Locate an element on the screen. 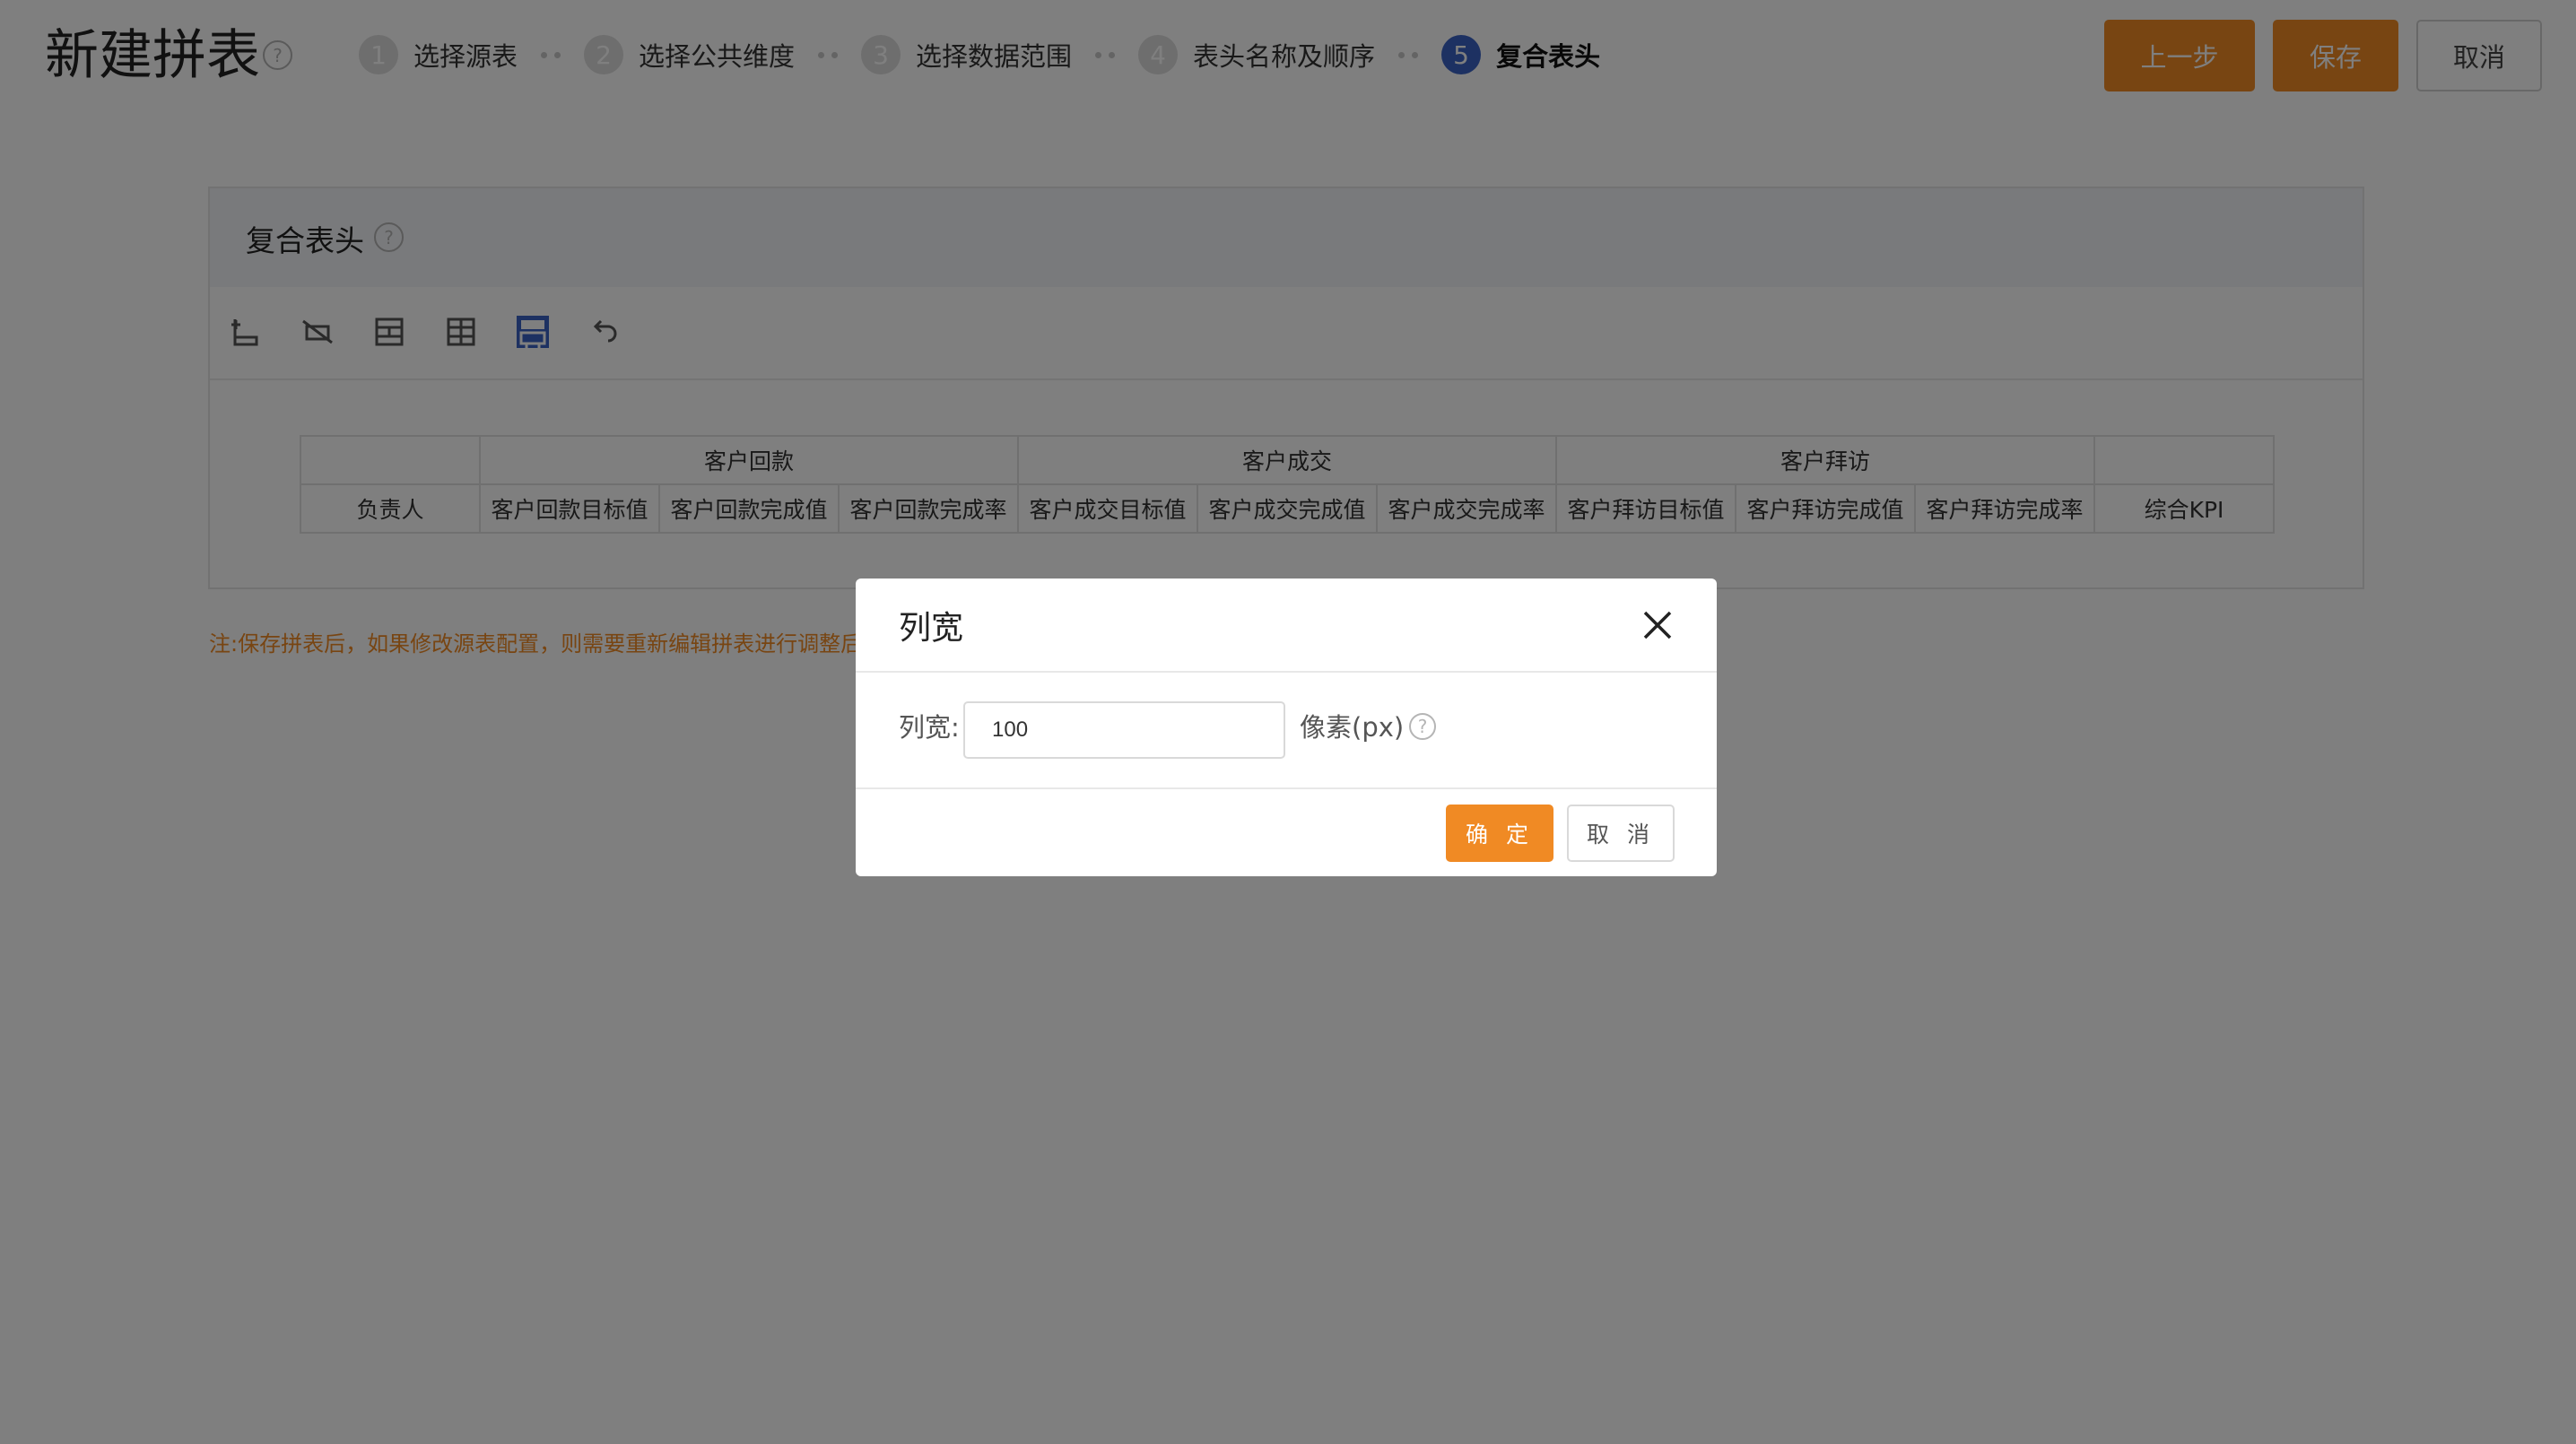 Image resolution: width=2576 pixels, height=1444 pixels. dialog-header: 列宽 is located at coordinates (1286, 625).